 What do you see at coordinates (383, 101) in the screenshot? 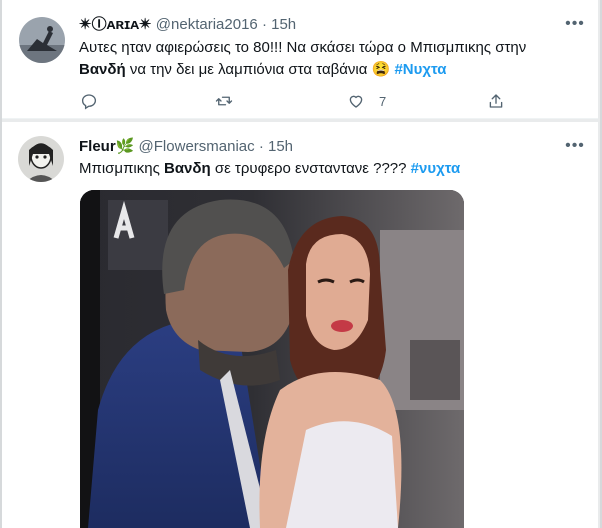
I see `like-count: 7` at bounding box center [383, 101].